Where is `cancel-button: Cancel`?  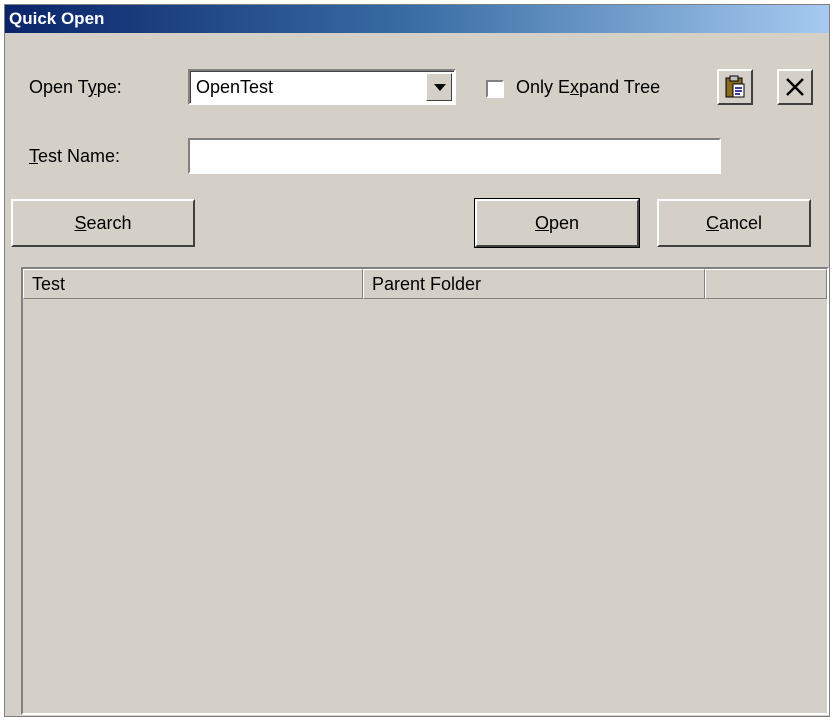
cancel-button: Cancel is located at coordinates (734, 223).